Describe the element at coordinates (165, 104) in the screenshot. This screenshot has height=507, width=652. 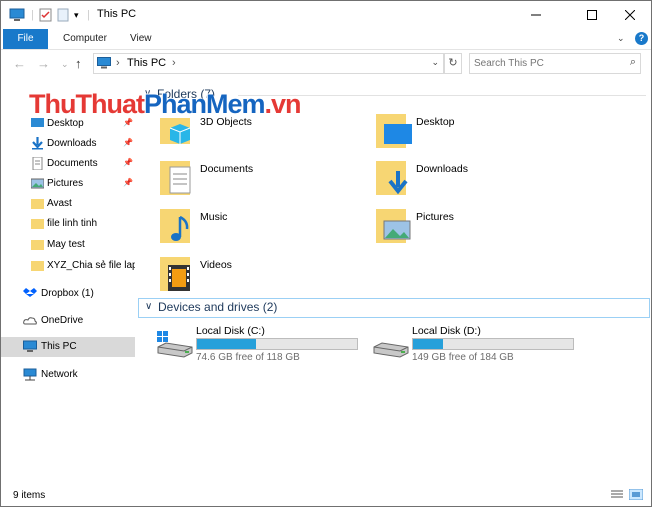
I see `watermark-logo: ThuThuatPhanMem.vn` at that location.